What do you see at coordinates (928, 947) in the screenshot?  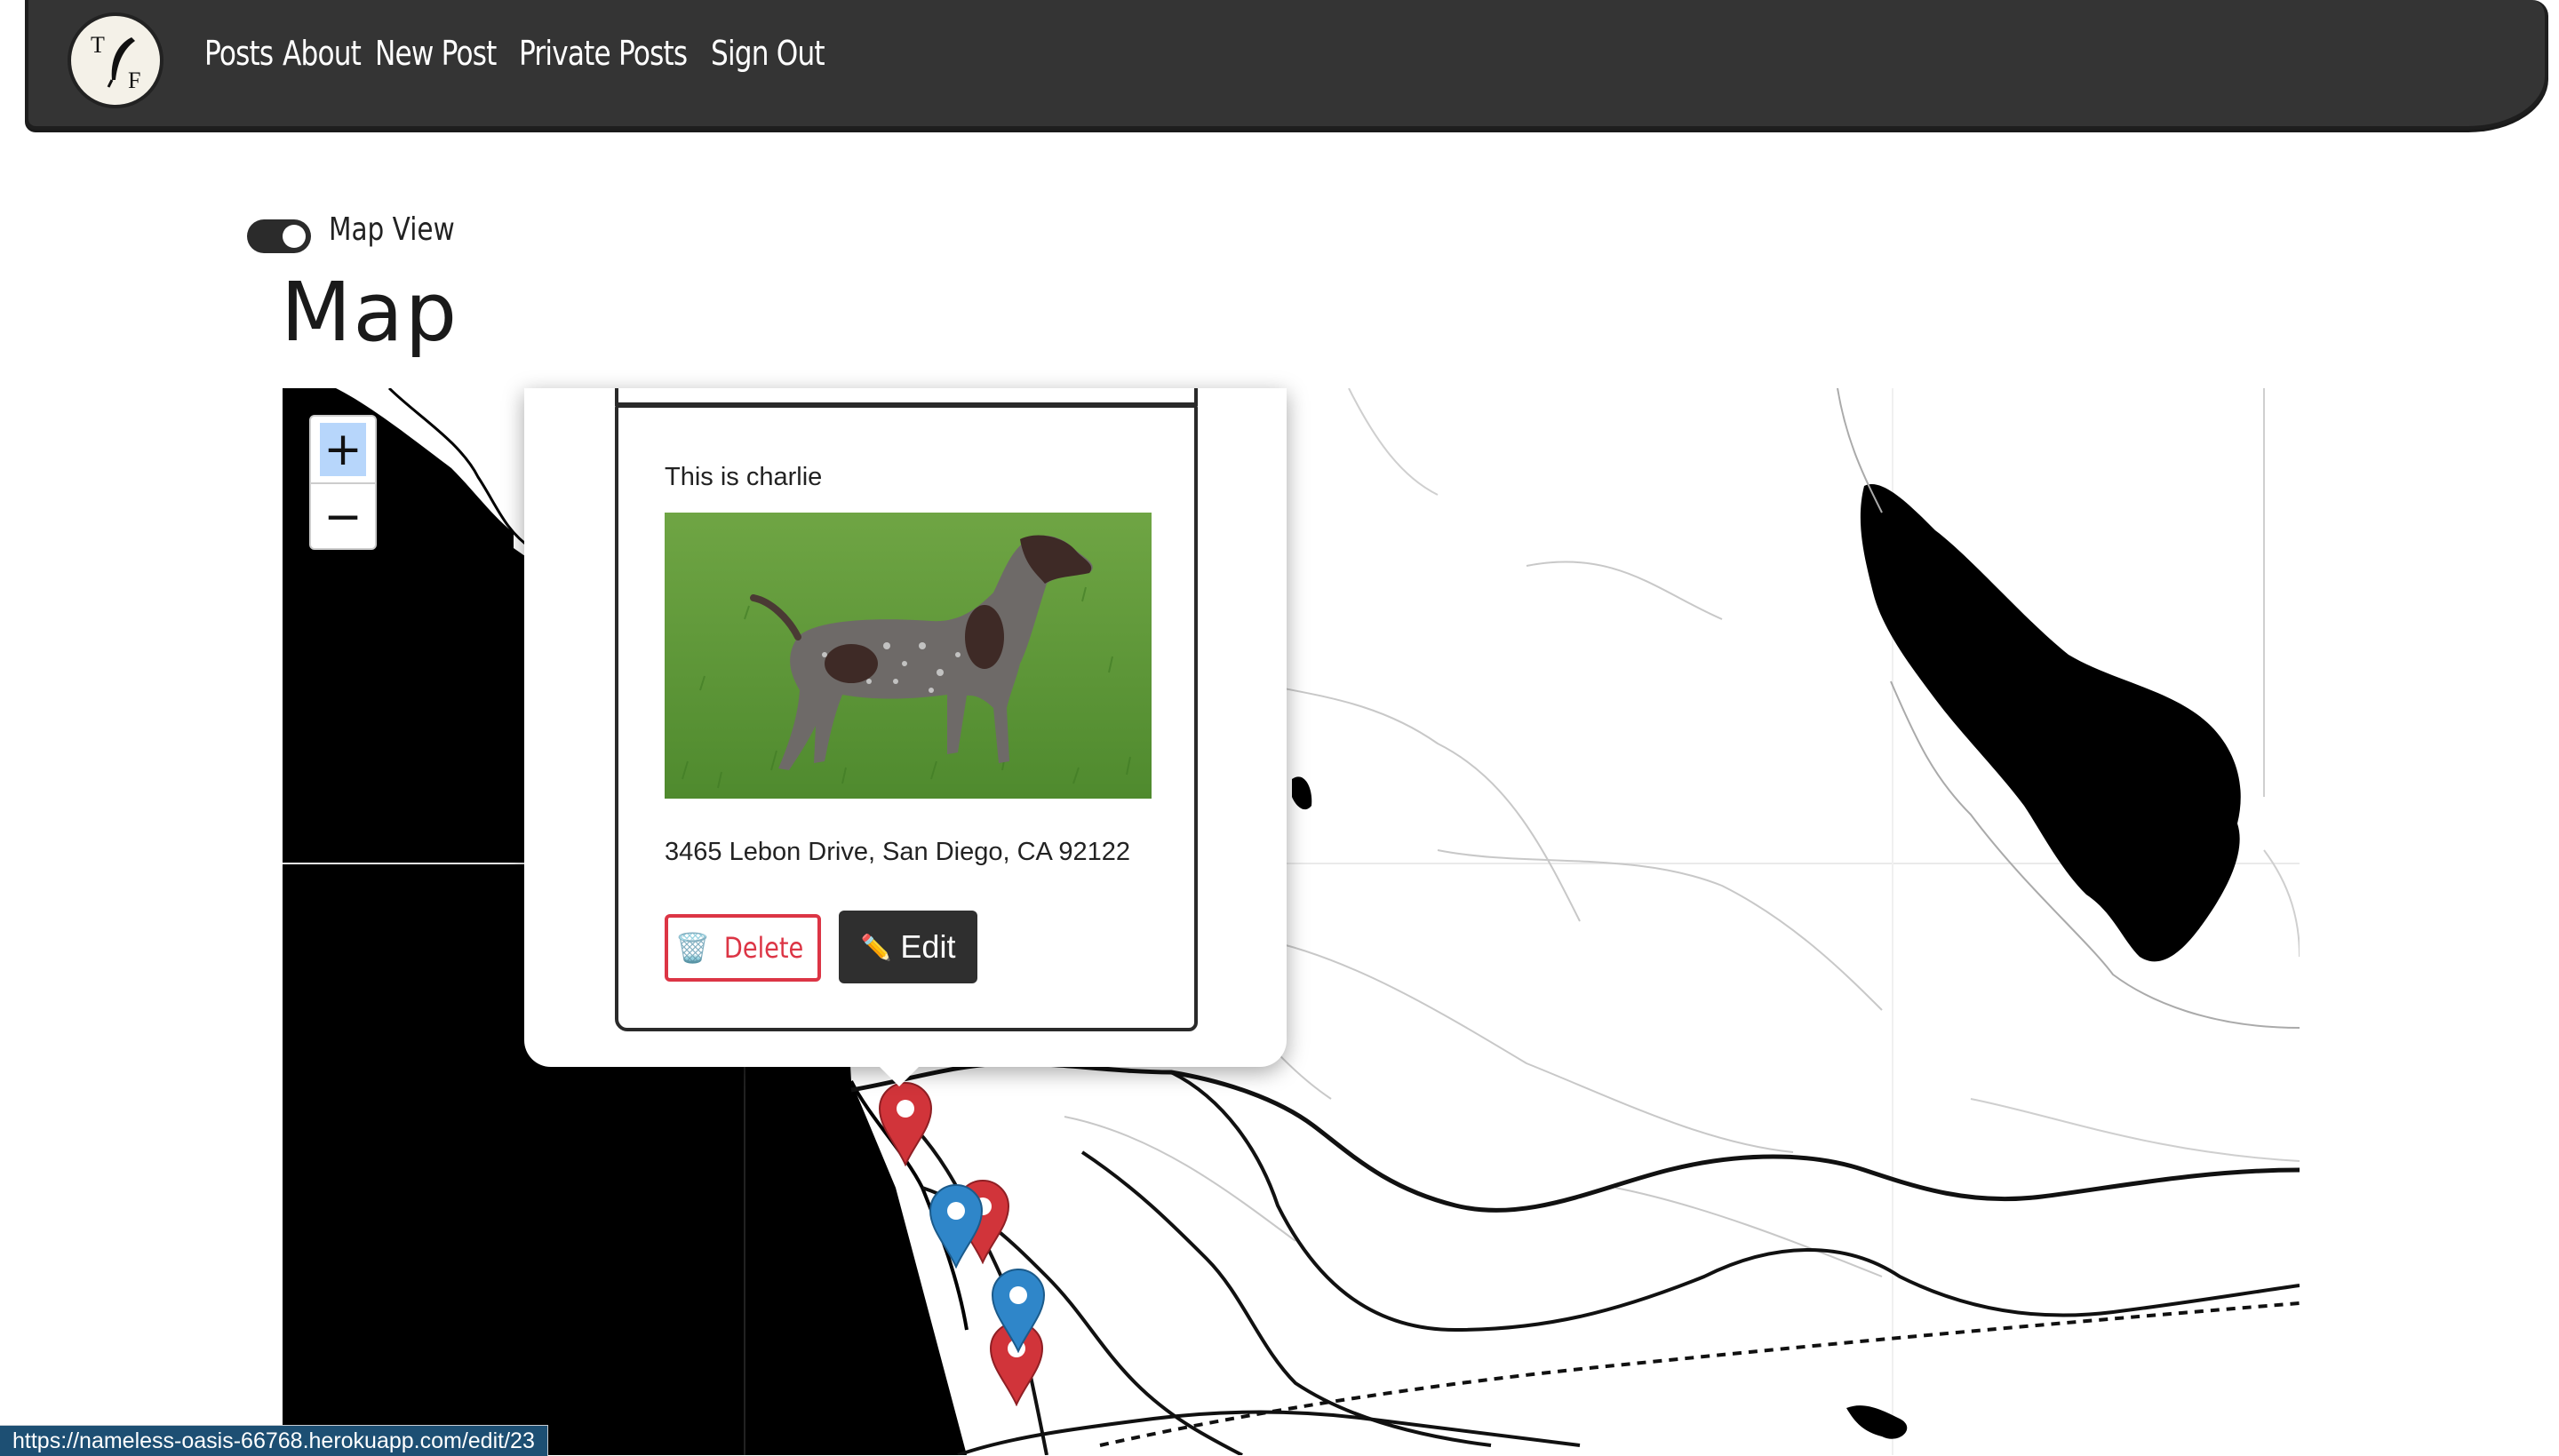 I see `edit-label: Edit` at bounding box center [928, 947].